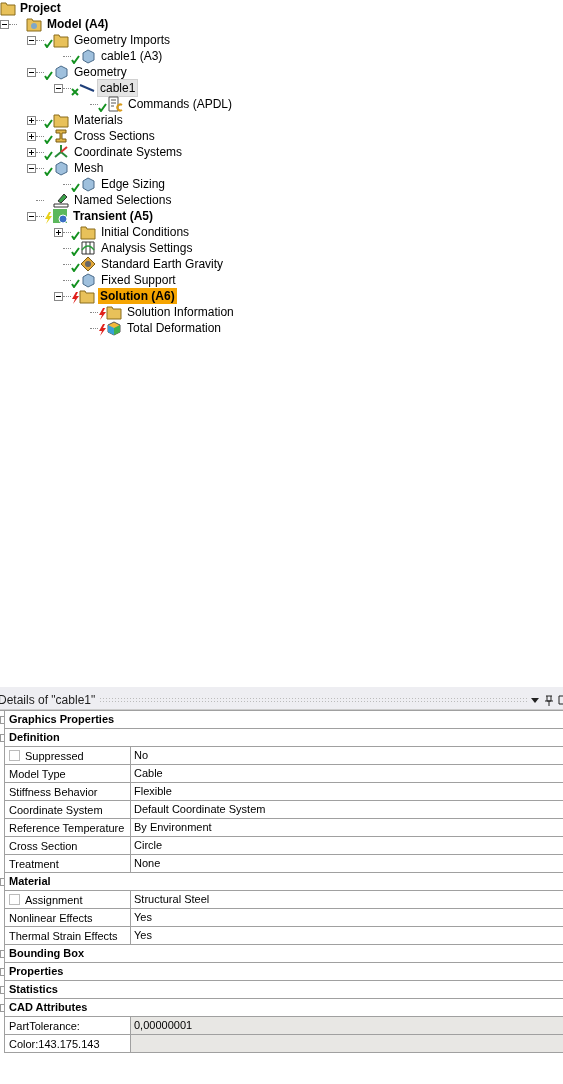 The height and width of the screenshot is (1084, 563). Describe the element at coordinates (118, 88) in the screenshot. I see `tree-item: cable1` at that location.